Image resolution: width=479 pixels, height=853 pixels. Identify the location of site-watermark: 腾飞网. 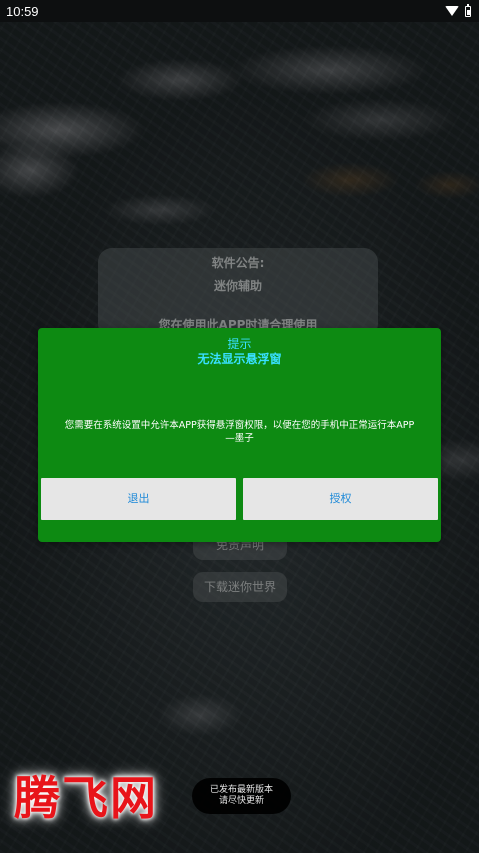
(86, 798).